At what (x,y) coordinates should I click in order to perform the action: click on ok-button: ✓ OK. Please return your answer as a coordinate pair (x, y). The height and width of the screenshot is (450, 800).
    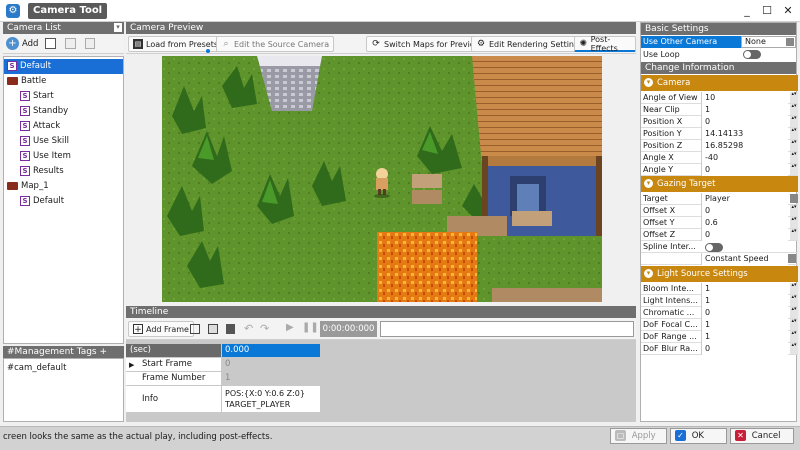
    Looking at the image, I should click on (698, 436).